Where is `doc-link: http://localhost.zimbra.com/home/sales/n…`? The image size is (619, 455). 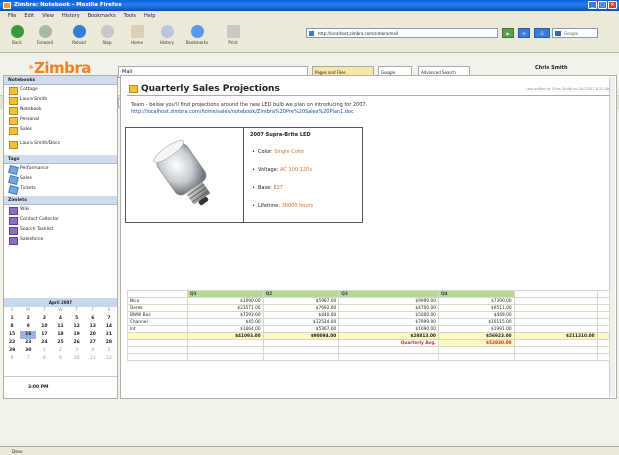 doc-link: http://localhost.zimbra.com/home/sales/n… is located at coordinates (366, 112).